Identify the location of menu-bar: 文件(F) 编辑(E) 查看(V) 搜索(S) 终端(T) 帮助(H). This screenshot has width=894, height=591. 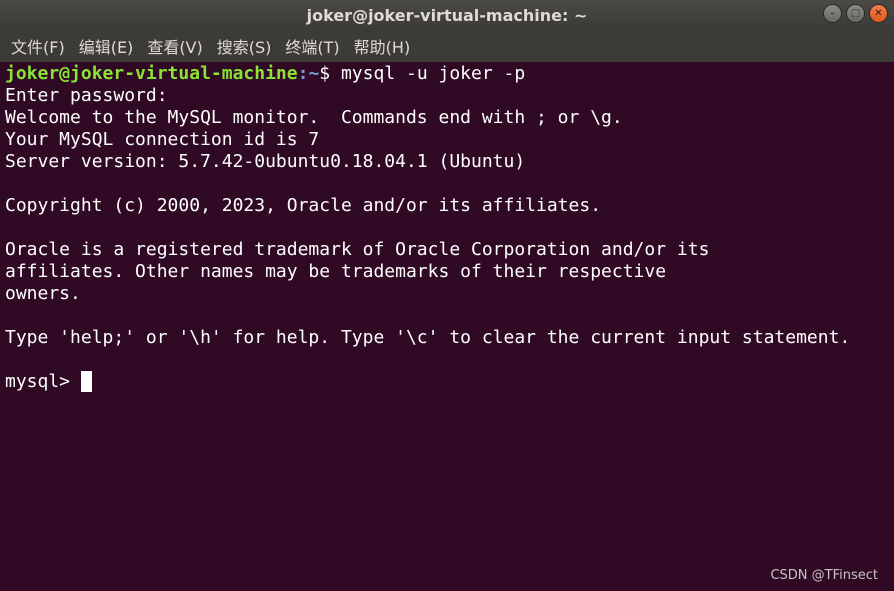
(447, 46).